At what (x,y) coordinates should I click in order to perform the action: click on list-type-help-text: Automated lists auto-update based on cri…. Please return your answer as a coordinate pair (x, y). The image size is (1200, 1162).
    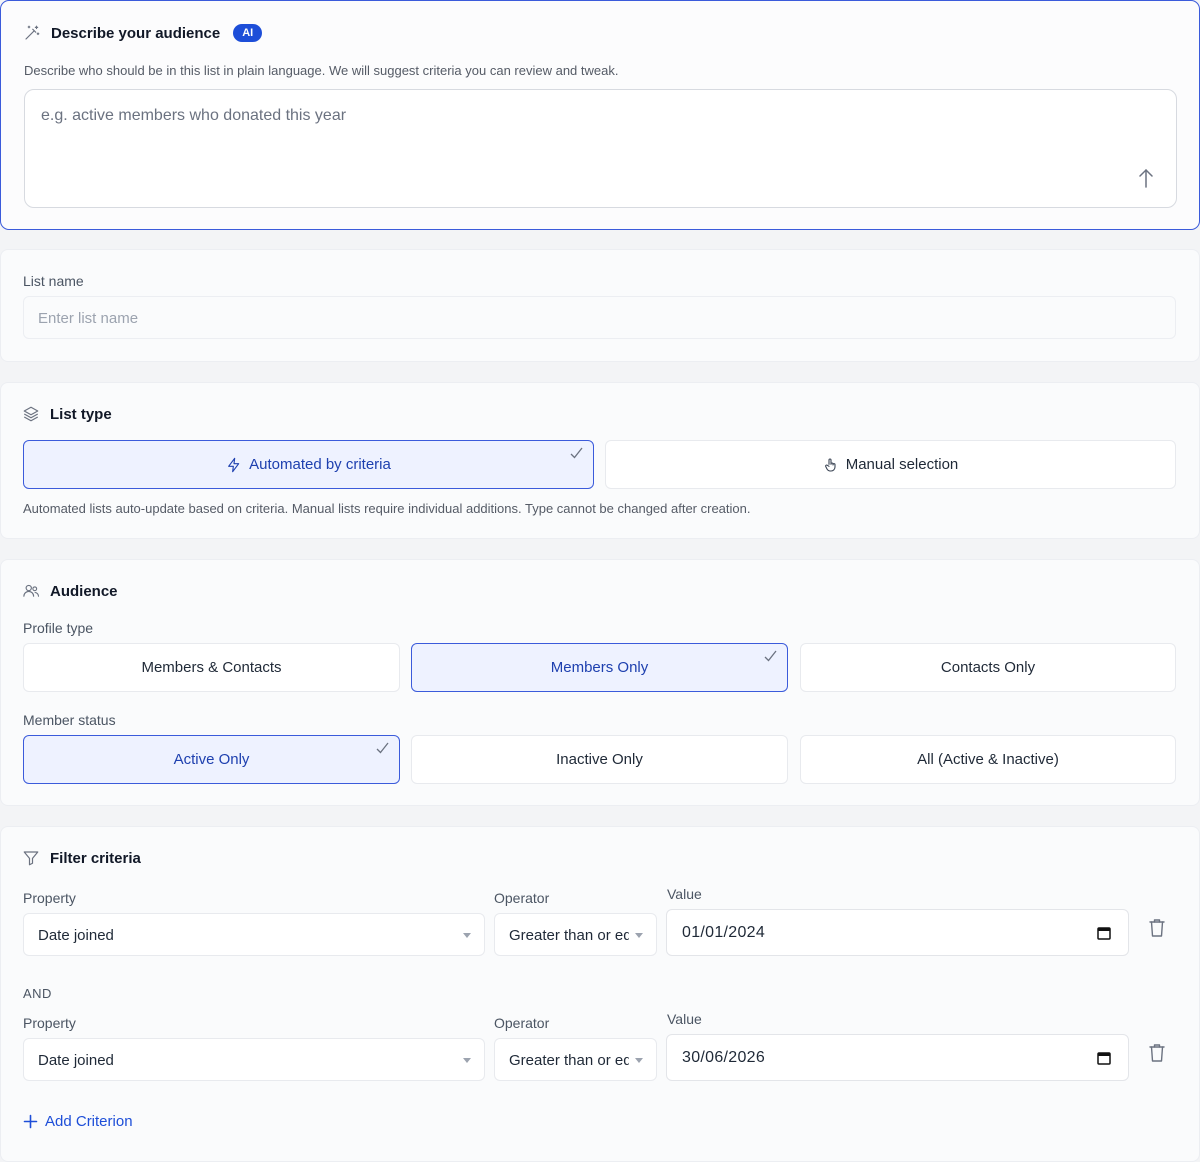
    Looking at the image, I should click on (387, 508).